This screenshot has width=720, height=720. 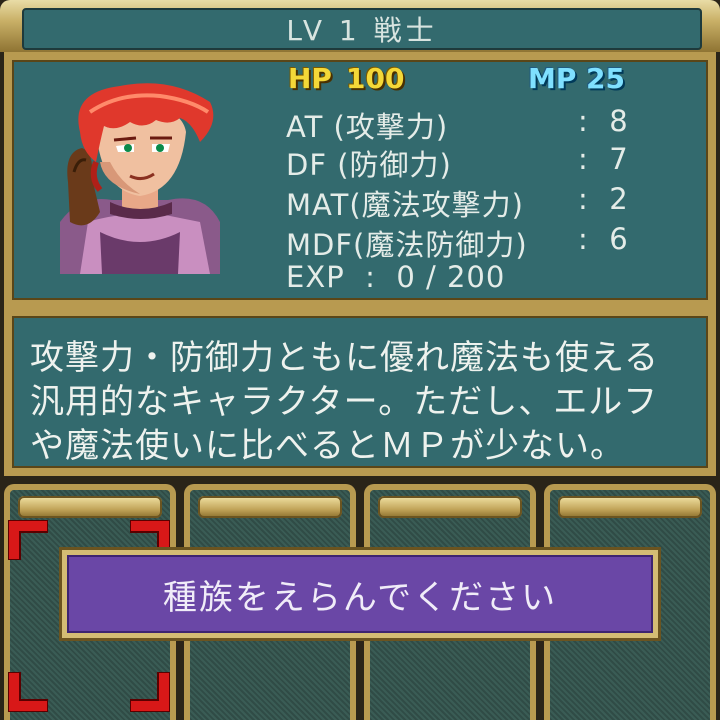 What do you see at coordinates (362, 29) in the screenshot?
I see `character-class-title: LV 1 戦士` at bounding box center [362, 29].